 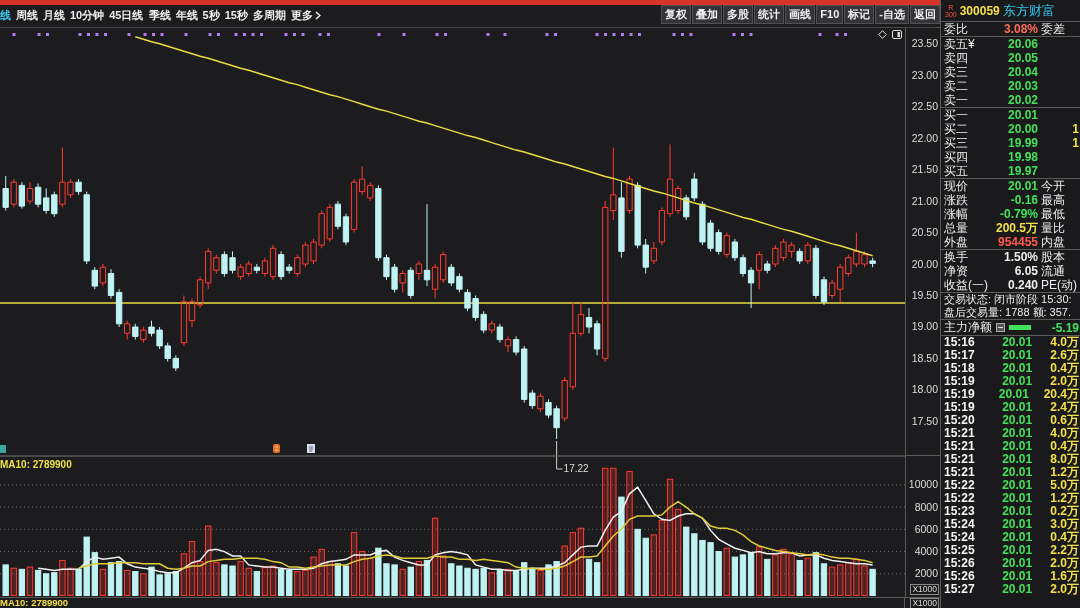 I want to click on period-tab: 15秒, so click(x=236, y=15).